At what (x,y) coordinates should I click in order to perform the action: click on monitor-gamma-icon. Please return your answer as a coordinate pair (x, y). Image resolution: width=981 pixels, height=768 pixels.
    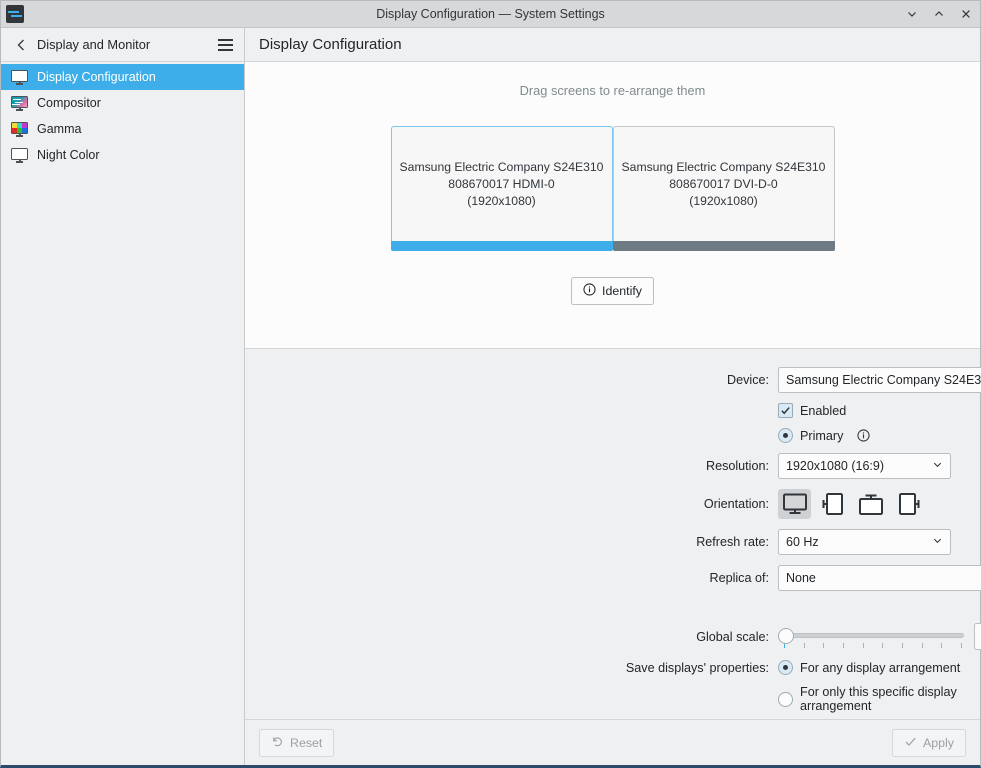
    Looking at the image, I should click on (19, 129).